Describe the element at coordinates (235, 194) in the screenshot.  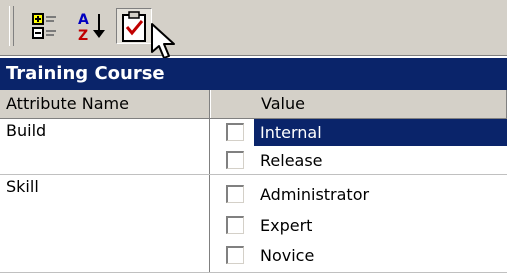
I see `checkbox-administrator` at that location.